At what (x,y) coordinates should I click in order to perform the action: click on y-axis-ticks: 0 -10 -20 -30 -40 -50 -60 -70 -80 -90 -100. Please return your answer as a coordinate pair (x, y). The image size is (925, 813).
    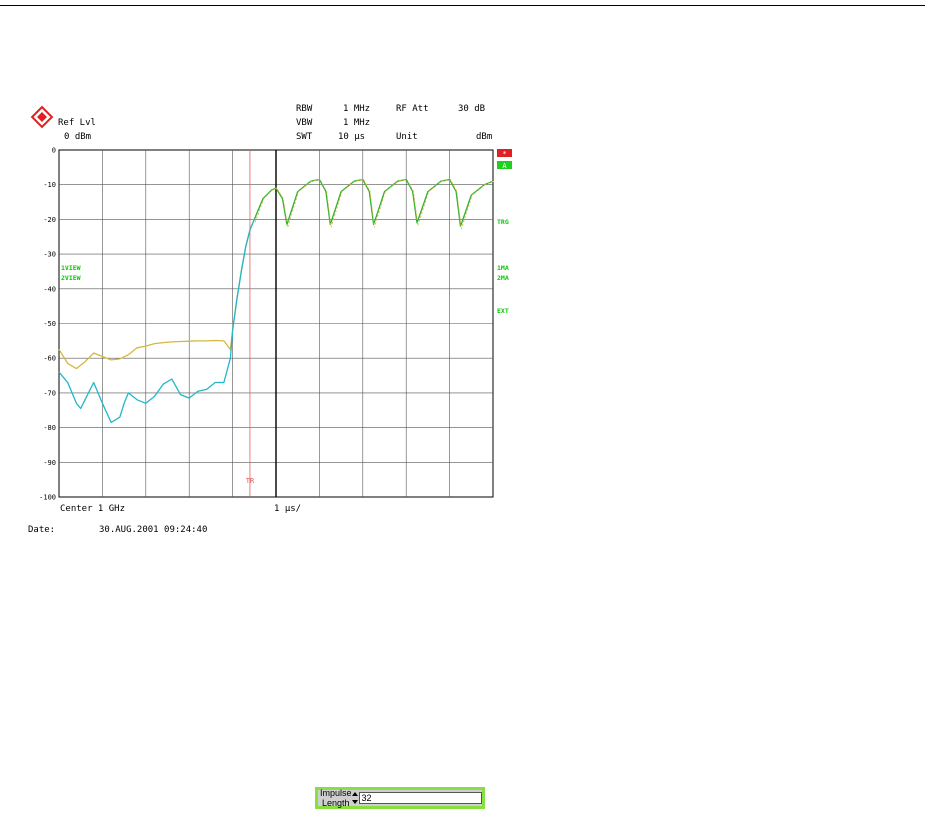
    Looking at the image, I should click on (47, 324).